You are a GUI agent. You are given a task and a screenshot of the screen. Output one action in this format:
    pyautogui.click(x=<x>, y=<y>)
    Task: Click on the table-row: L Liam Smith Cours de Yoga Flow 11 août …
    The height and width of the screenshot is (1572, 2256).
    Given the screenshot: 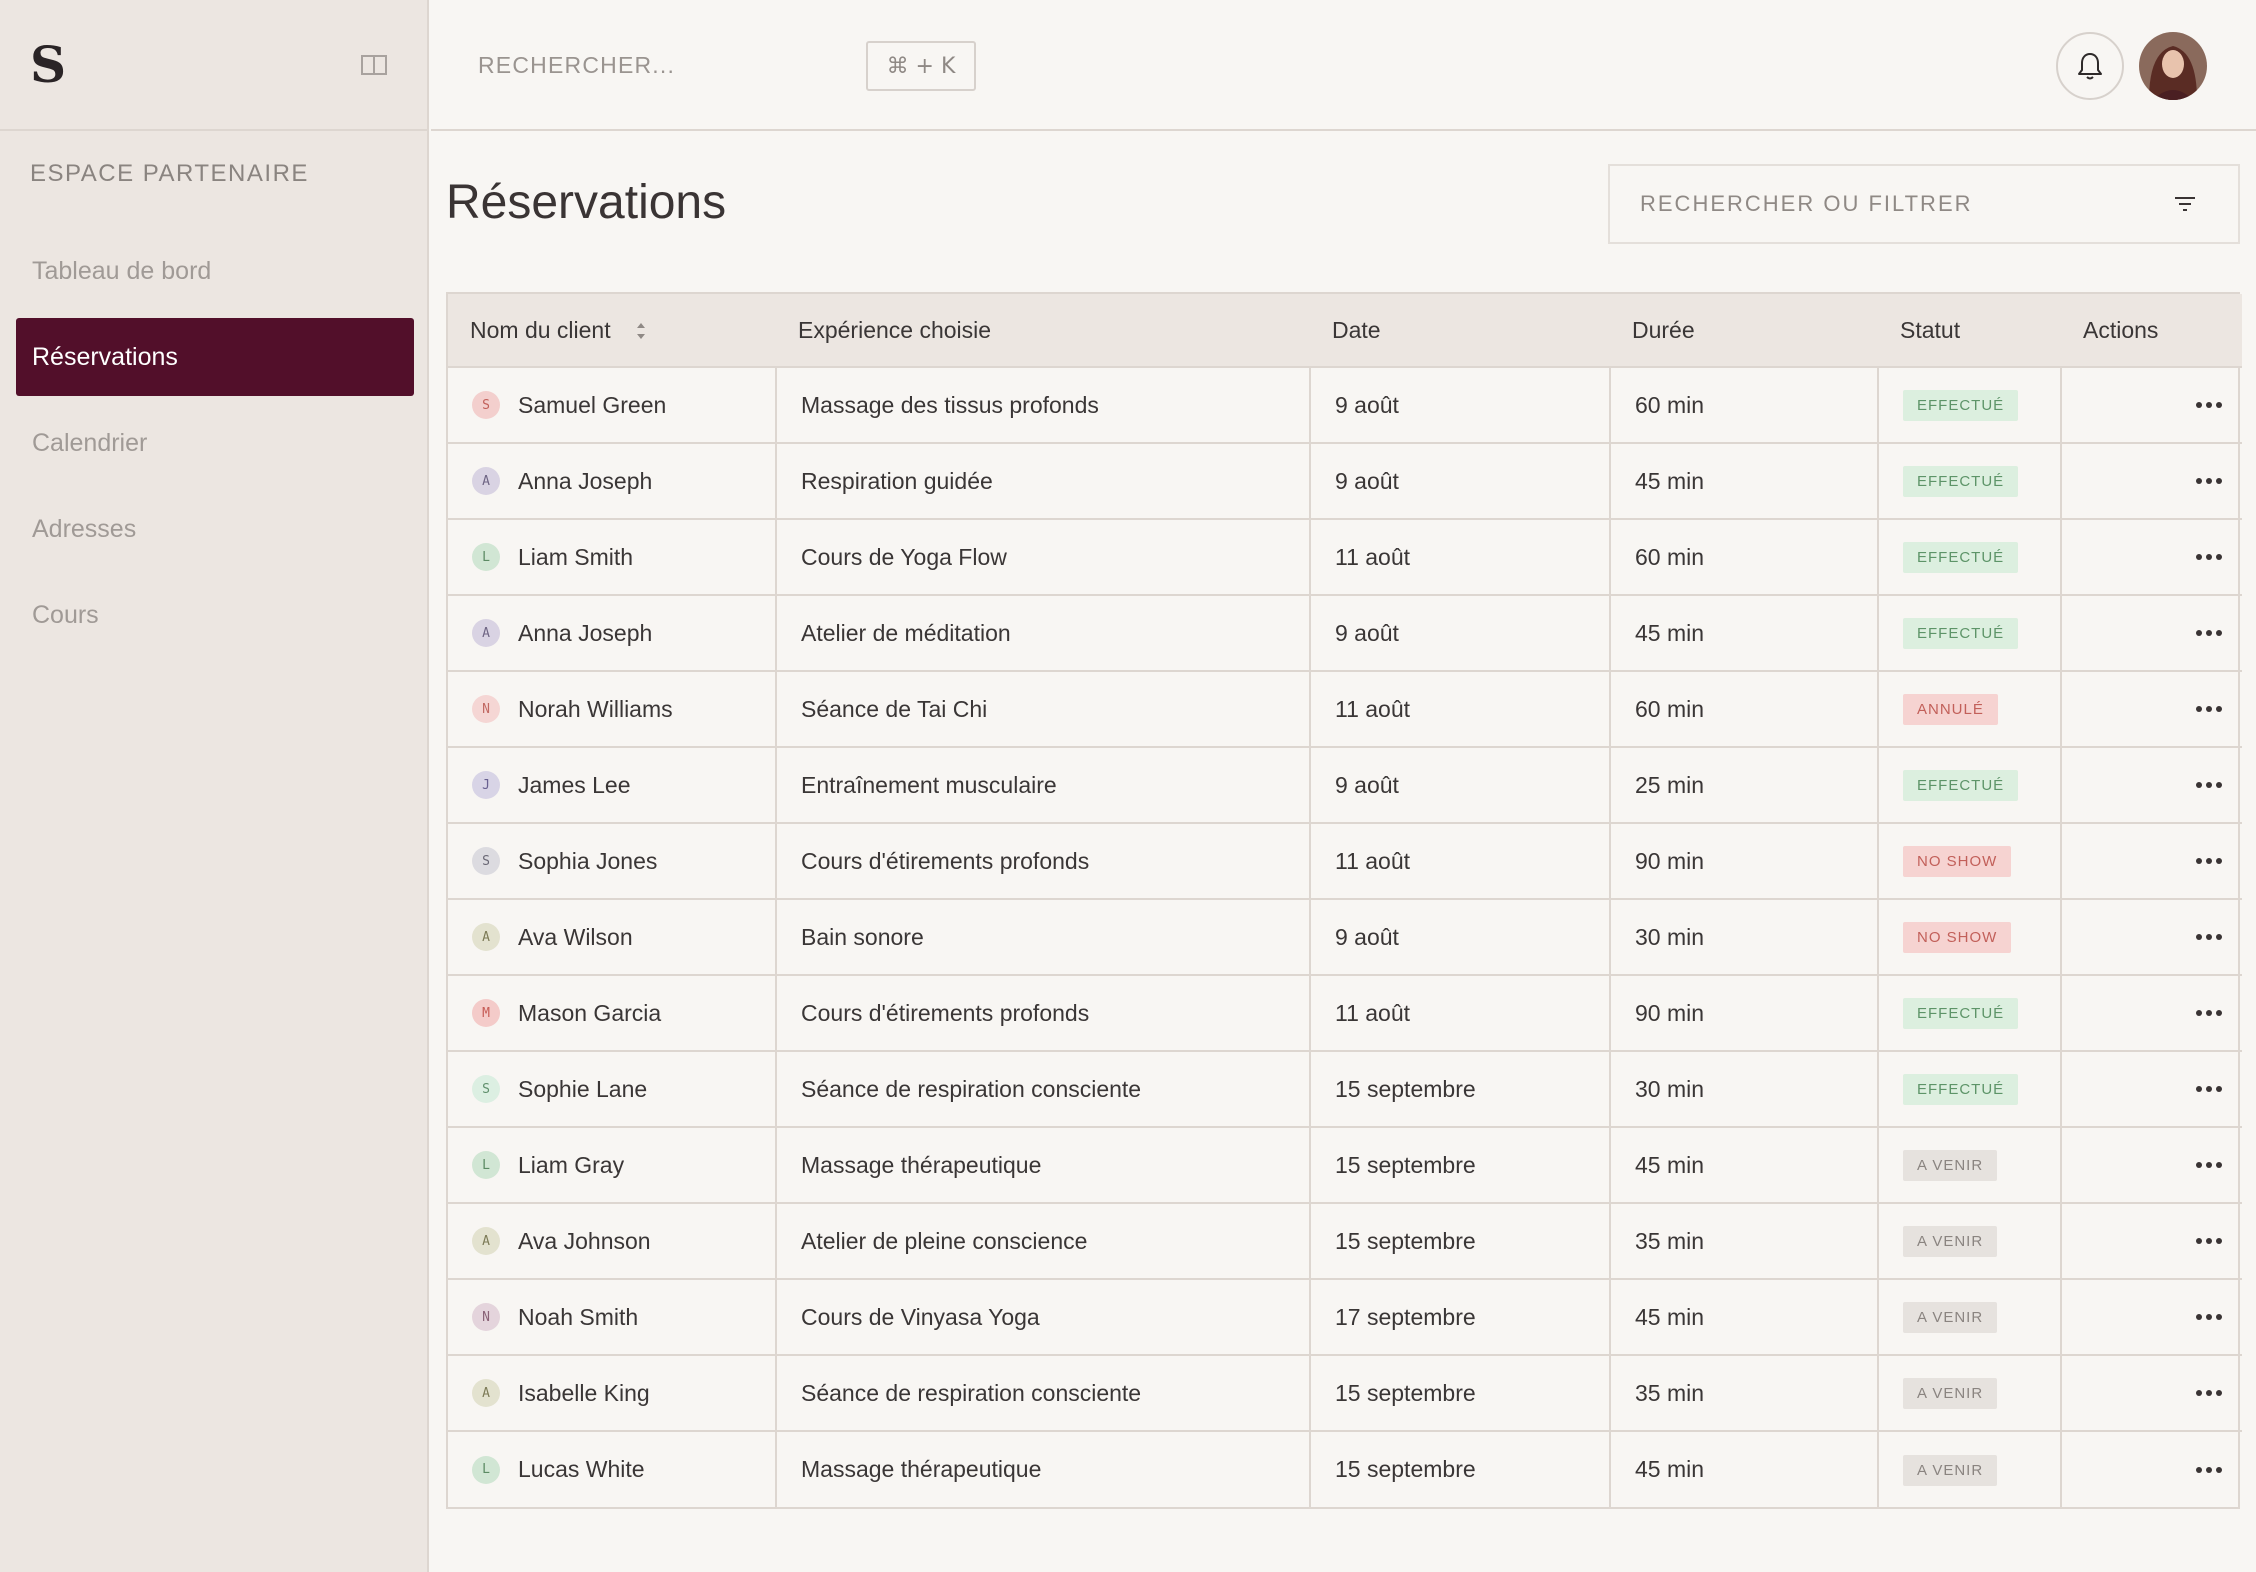 What is the action you would take?
    pyautogui.click(x=1345, y=557)
    